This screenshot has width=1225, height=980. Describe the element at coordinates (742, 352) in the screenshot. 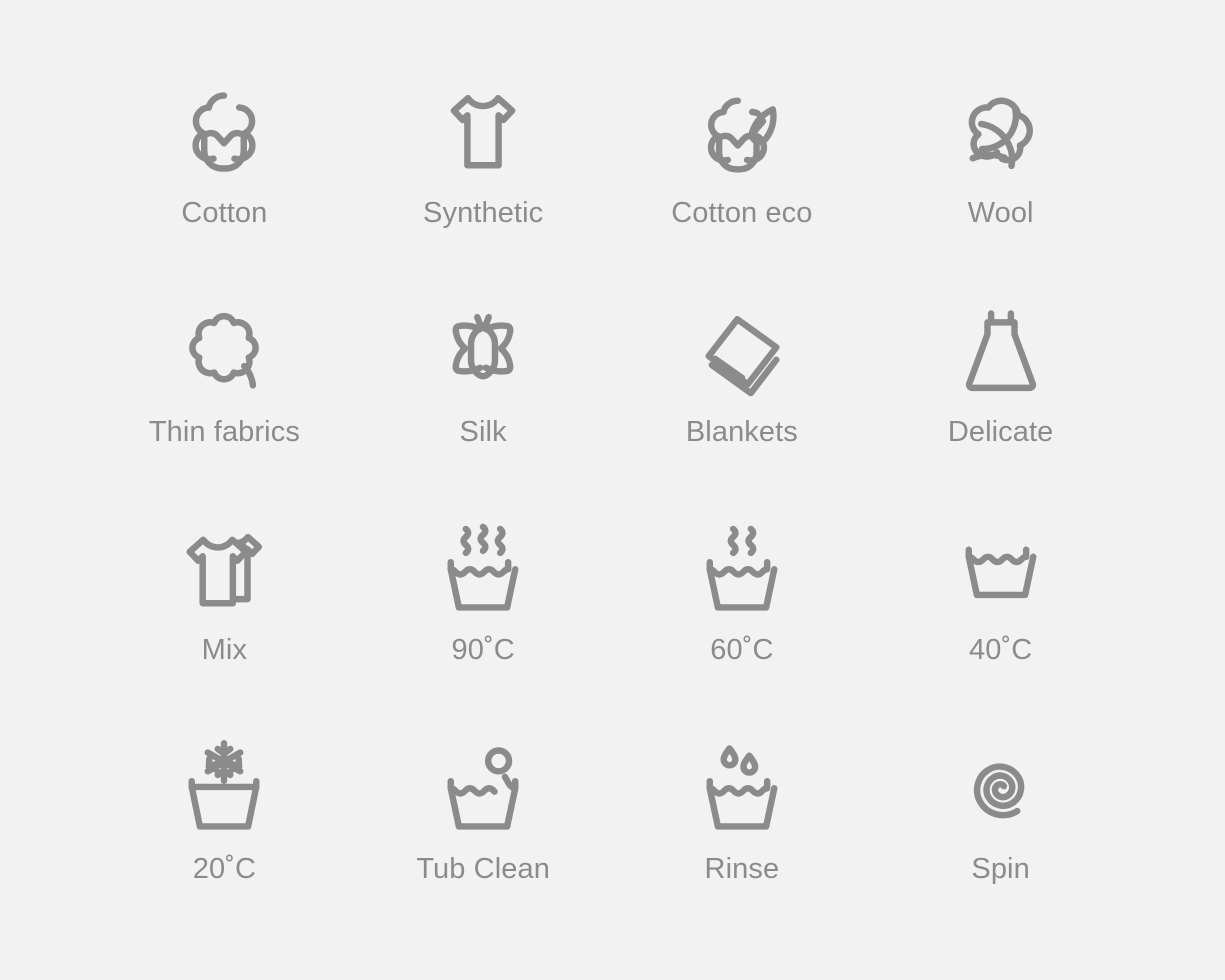

I see `folded-blanket-icon` at that location.